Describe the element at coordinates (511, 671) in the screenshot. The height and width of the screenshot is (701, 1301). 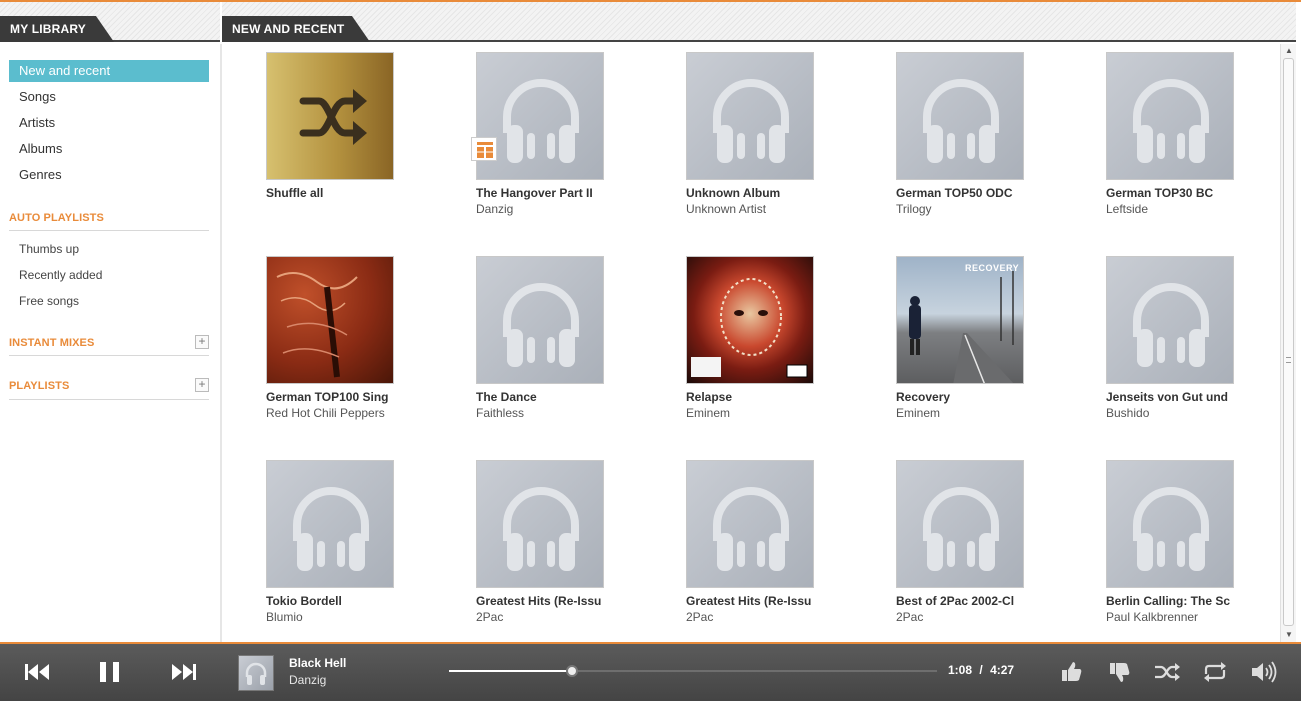
I see `progress-fill` at that location.